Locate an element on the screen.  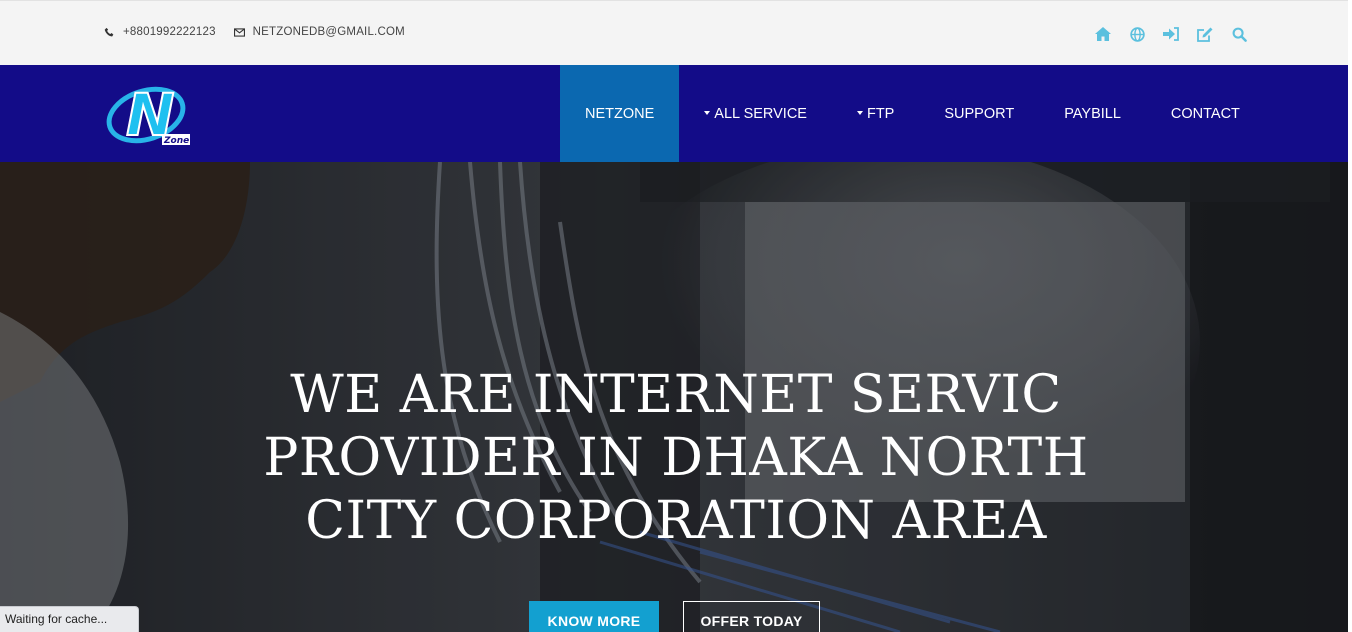
nav-item-contact: CONTACT is located at coordinates (1205, 113).